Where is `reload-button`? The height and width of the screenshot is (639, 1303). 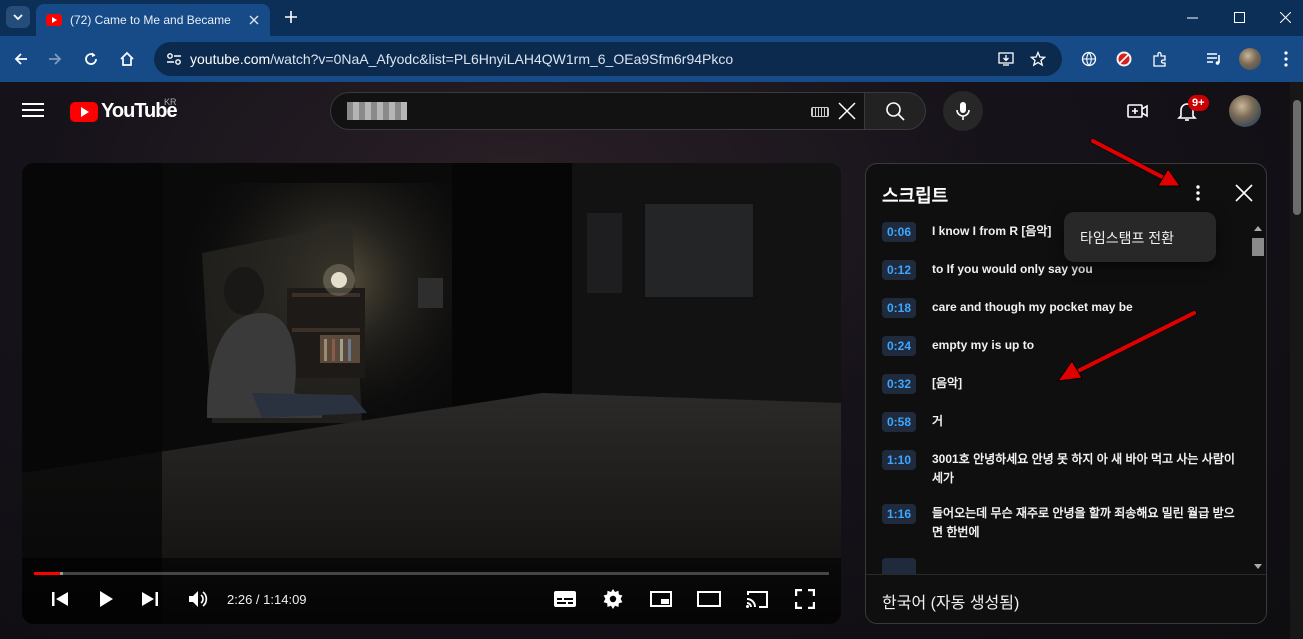
reload-button is located at coordinates (91, 59).